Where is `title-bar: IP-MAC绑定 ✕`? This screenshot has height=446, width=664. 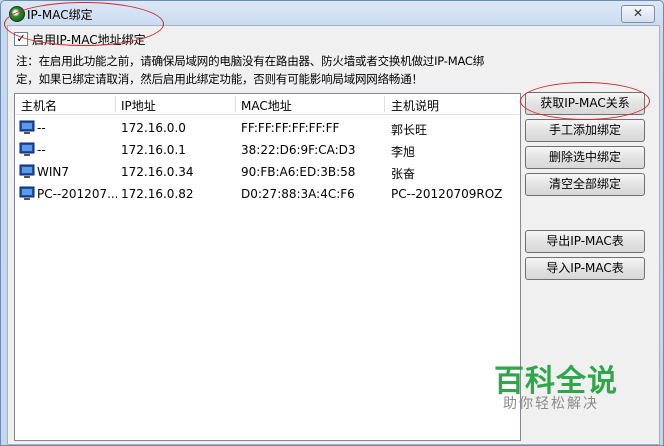
title-bar: IP-MAC绑定 ✕ is located at coordinates (332, 14).